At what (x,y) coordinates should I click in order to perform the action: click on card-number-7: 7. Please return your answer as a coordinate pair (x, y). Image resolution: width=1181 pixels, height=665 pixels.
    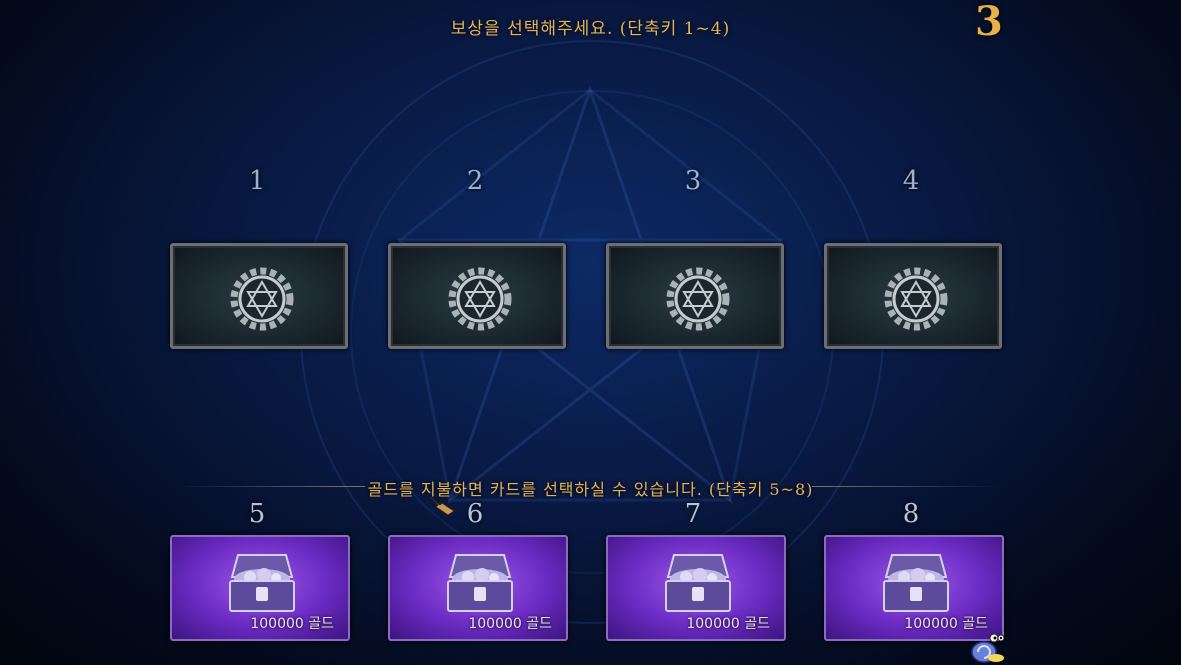
    Looking at the image, I should click on (693, 514).